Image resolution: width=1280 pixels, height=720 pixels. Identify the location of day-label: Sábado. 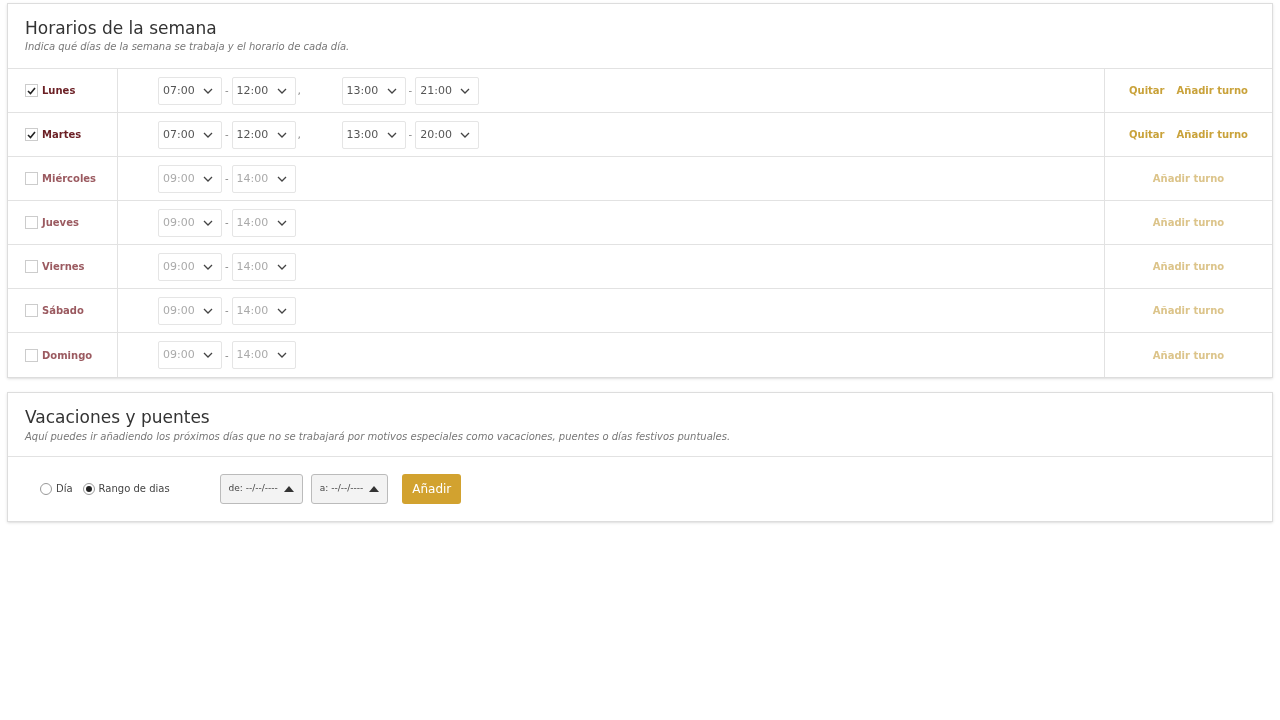
(63, 311).